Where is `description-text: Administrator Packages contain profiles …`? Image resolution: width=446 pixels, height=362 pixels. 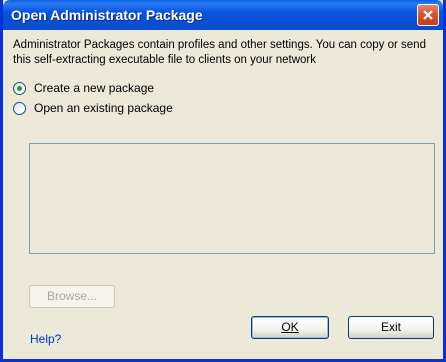
description-text: Administrator Packages contain profiles … is located at coordinates (219, 52).